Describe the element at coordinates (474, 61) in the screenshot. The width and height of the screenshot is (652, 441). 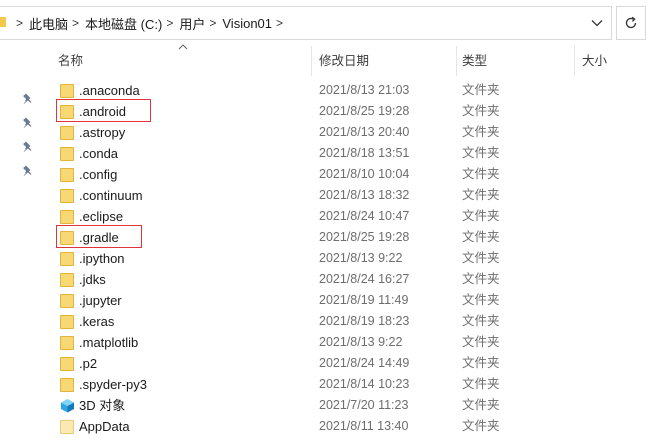
I see `column-header-type: 类型` at that location.